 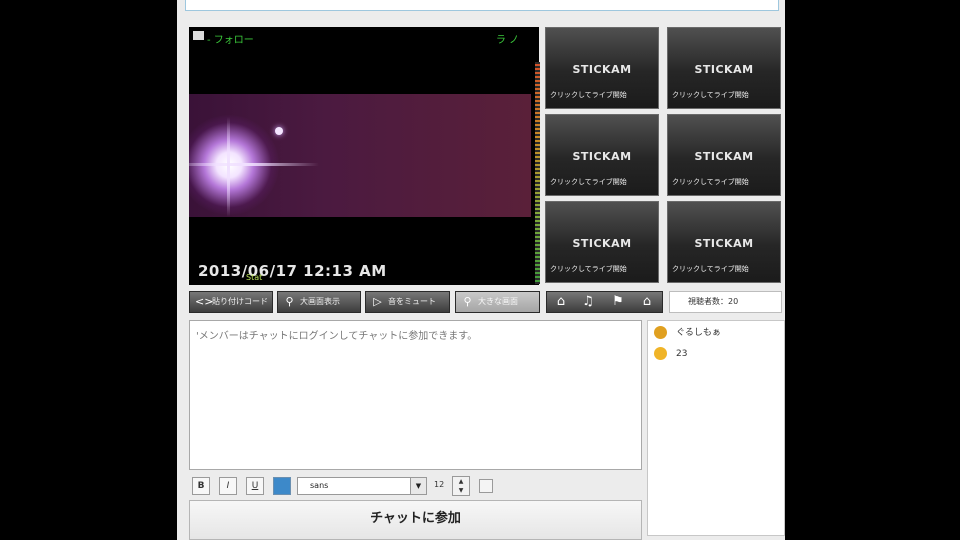 What do you see at coordinates (698, 333) in the screenshot?
I see `user-name: ぐるしもぁ` at bounding box center [698, 333].